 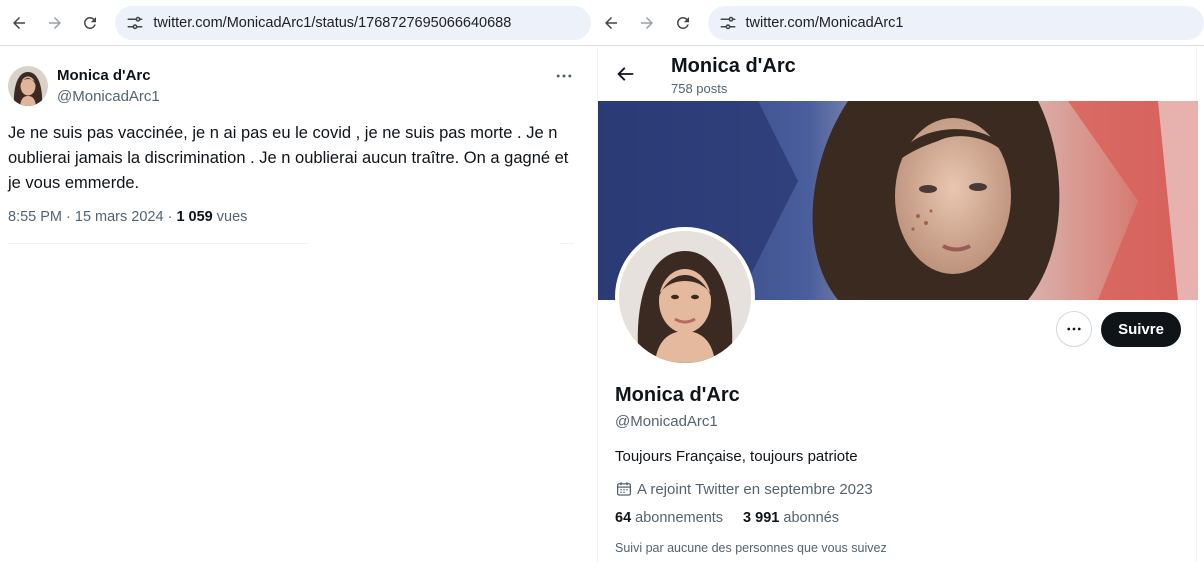 I want to click on tweet-views-label: vues, so click(x=230, y=217).